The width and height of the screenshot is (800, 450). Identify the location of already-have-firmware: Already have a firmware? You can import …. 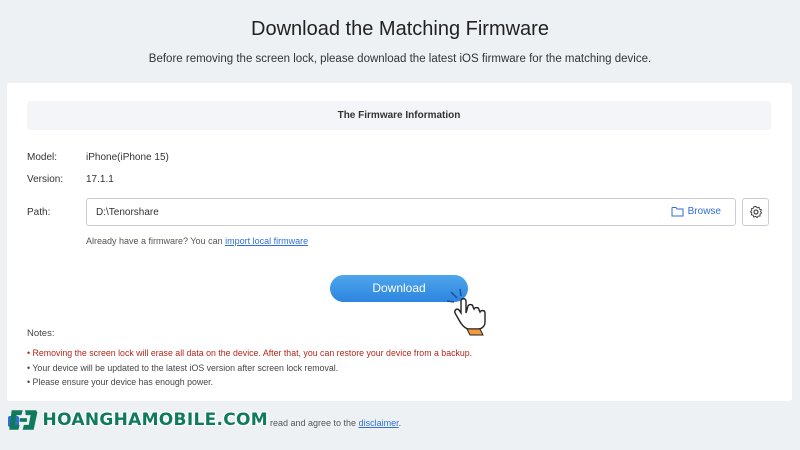
(197, 241).